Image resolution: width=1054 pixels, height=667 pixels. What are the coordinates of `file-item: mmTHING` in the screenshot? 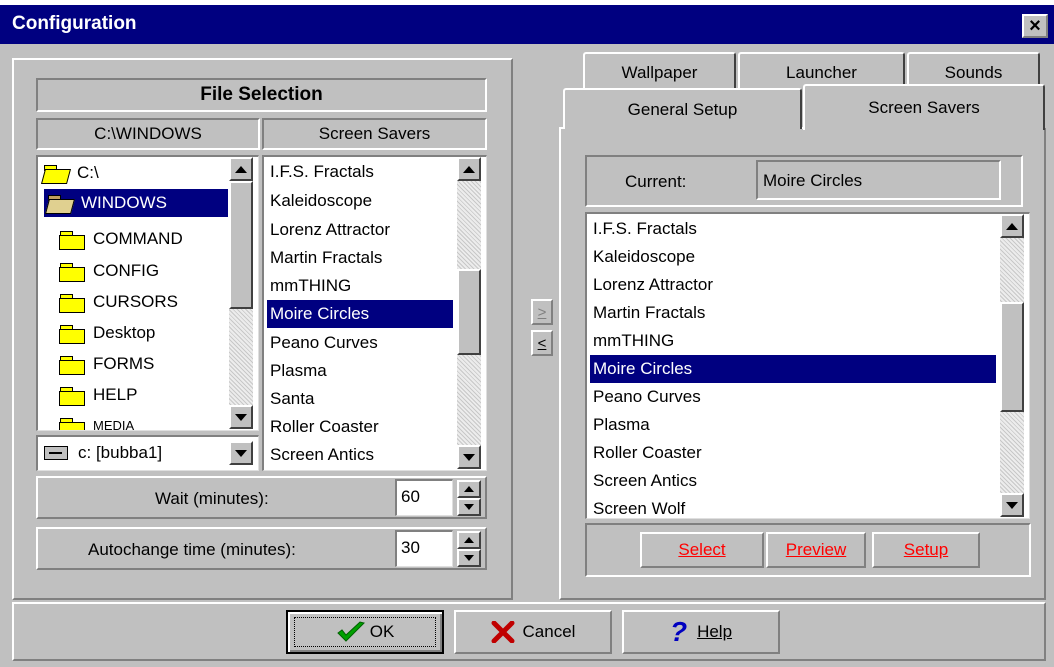 It's located at (360, 286).